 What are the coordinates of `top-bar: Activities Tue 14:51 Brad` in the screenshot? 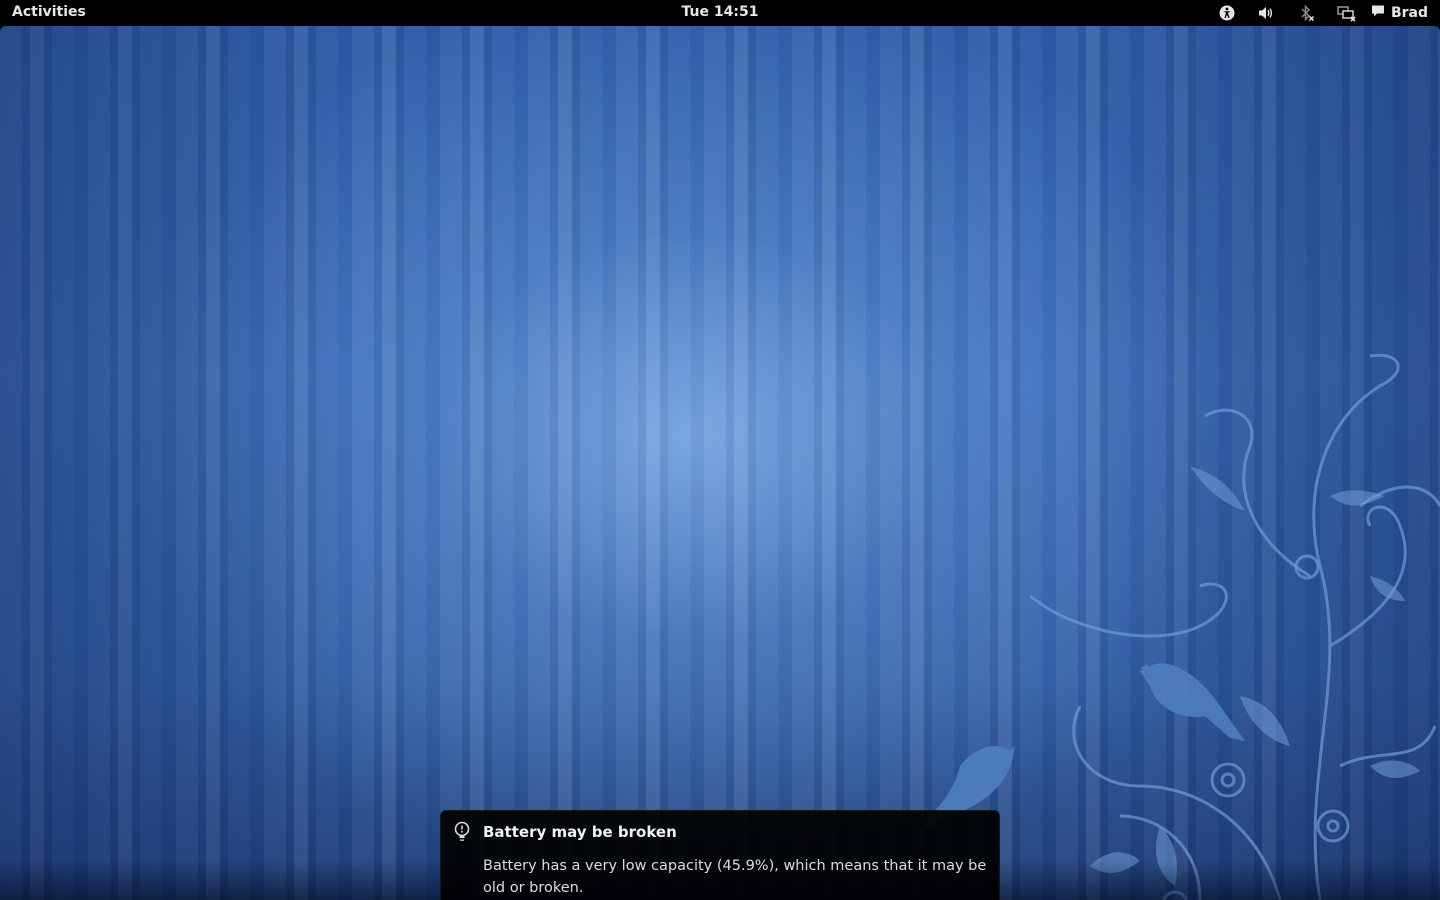 It's located at (720, 13).